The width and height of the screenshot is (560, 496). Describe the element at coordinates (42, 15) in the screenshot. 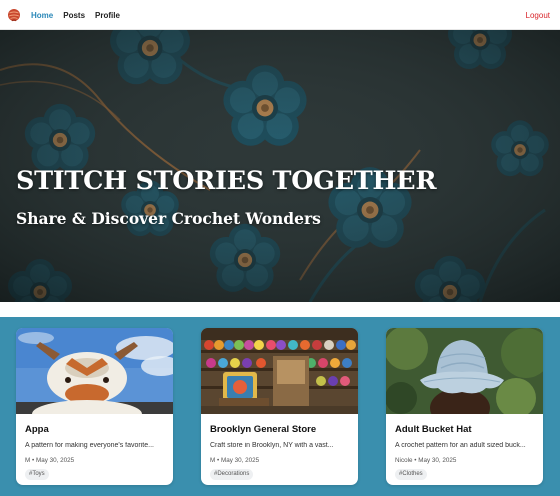

I see `nav-link-home: Home` at that location.